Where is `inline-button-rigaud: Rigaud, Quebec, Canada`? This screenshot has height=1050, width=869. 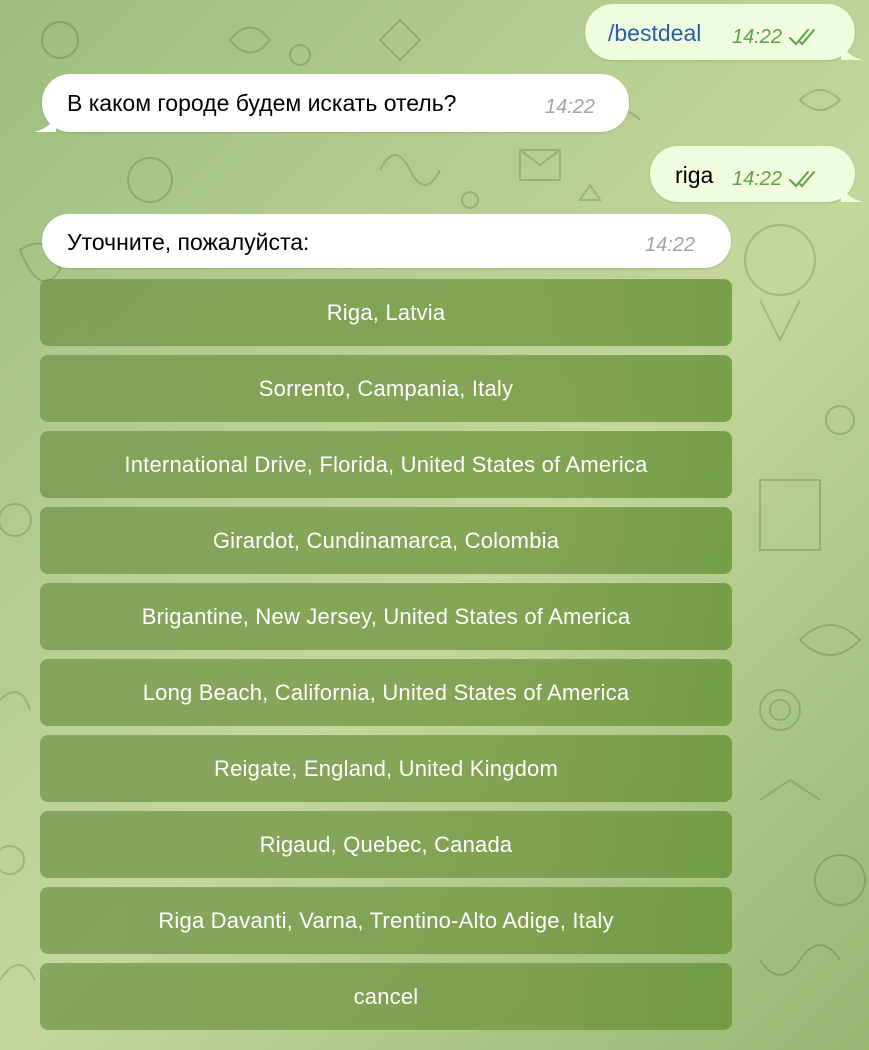 inline-button-rigaud: Rigaud, Quebec, Canada is located at coordinates (386, 844).